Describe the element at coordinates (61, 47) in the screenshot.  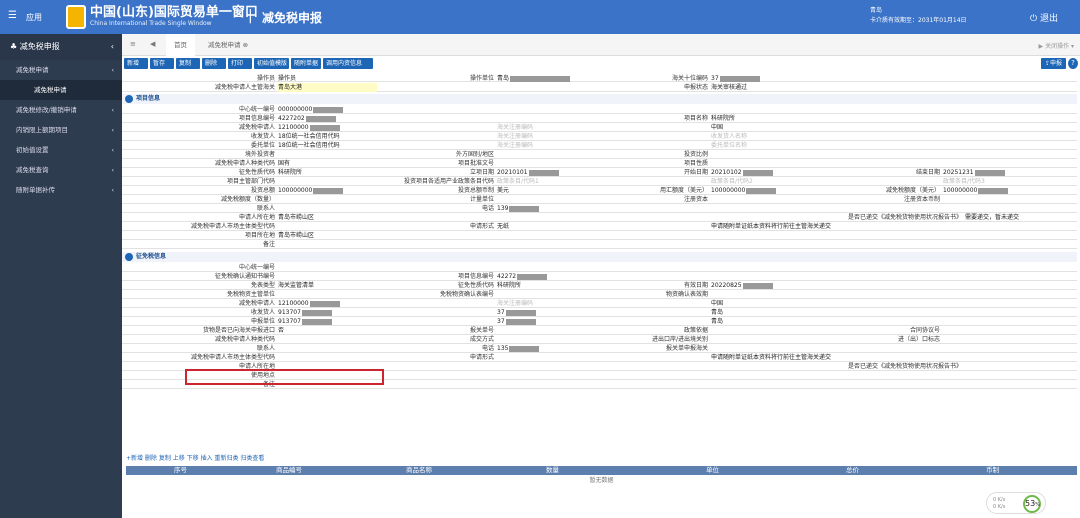
I see `sidebar-title: ♣ 减免税申报 ‹` at that location.